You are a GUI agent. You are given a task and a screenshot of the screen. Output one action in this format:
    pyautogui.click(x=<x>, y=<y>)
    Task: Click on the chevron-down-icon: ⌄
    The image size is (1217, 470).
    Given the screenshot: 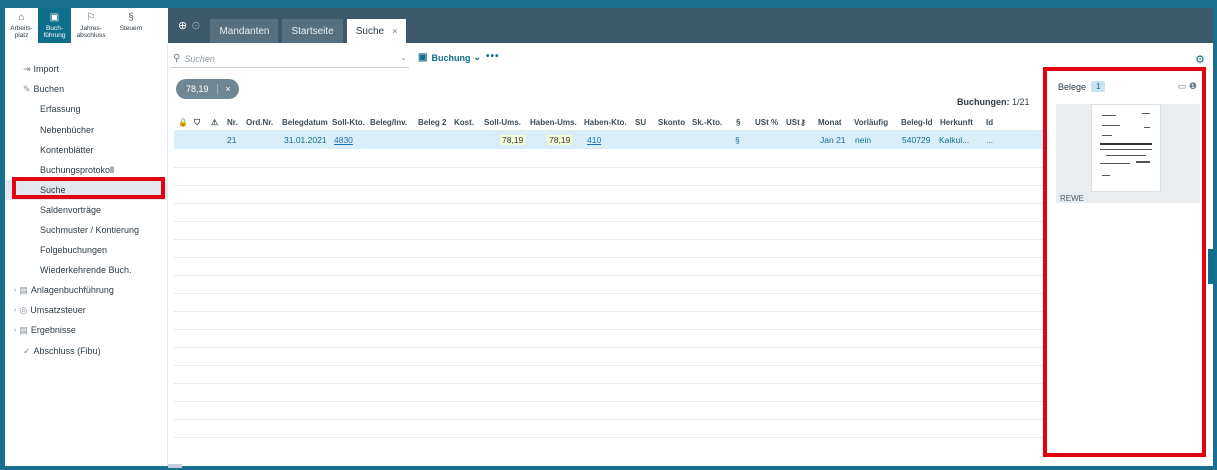 What is the action you would take?
    pyautogui.click(x=403, y=57)
    